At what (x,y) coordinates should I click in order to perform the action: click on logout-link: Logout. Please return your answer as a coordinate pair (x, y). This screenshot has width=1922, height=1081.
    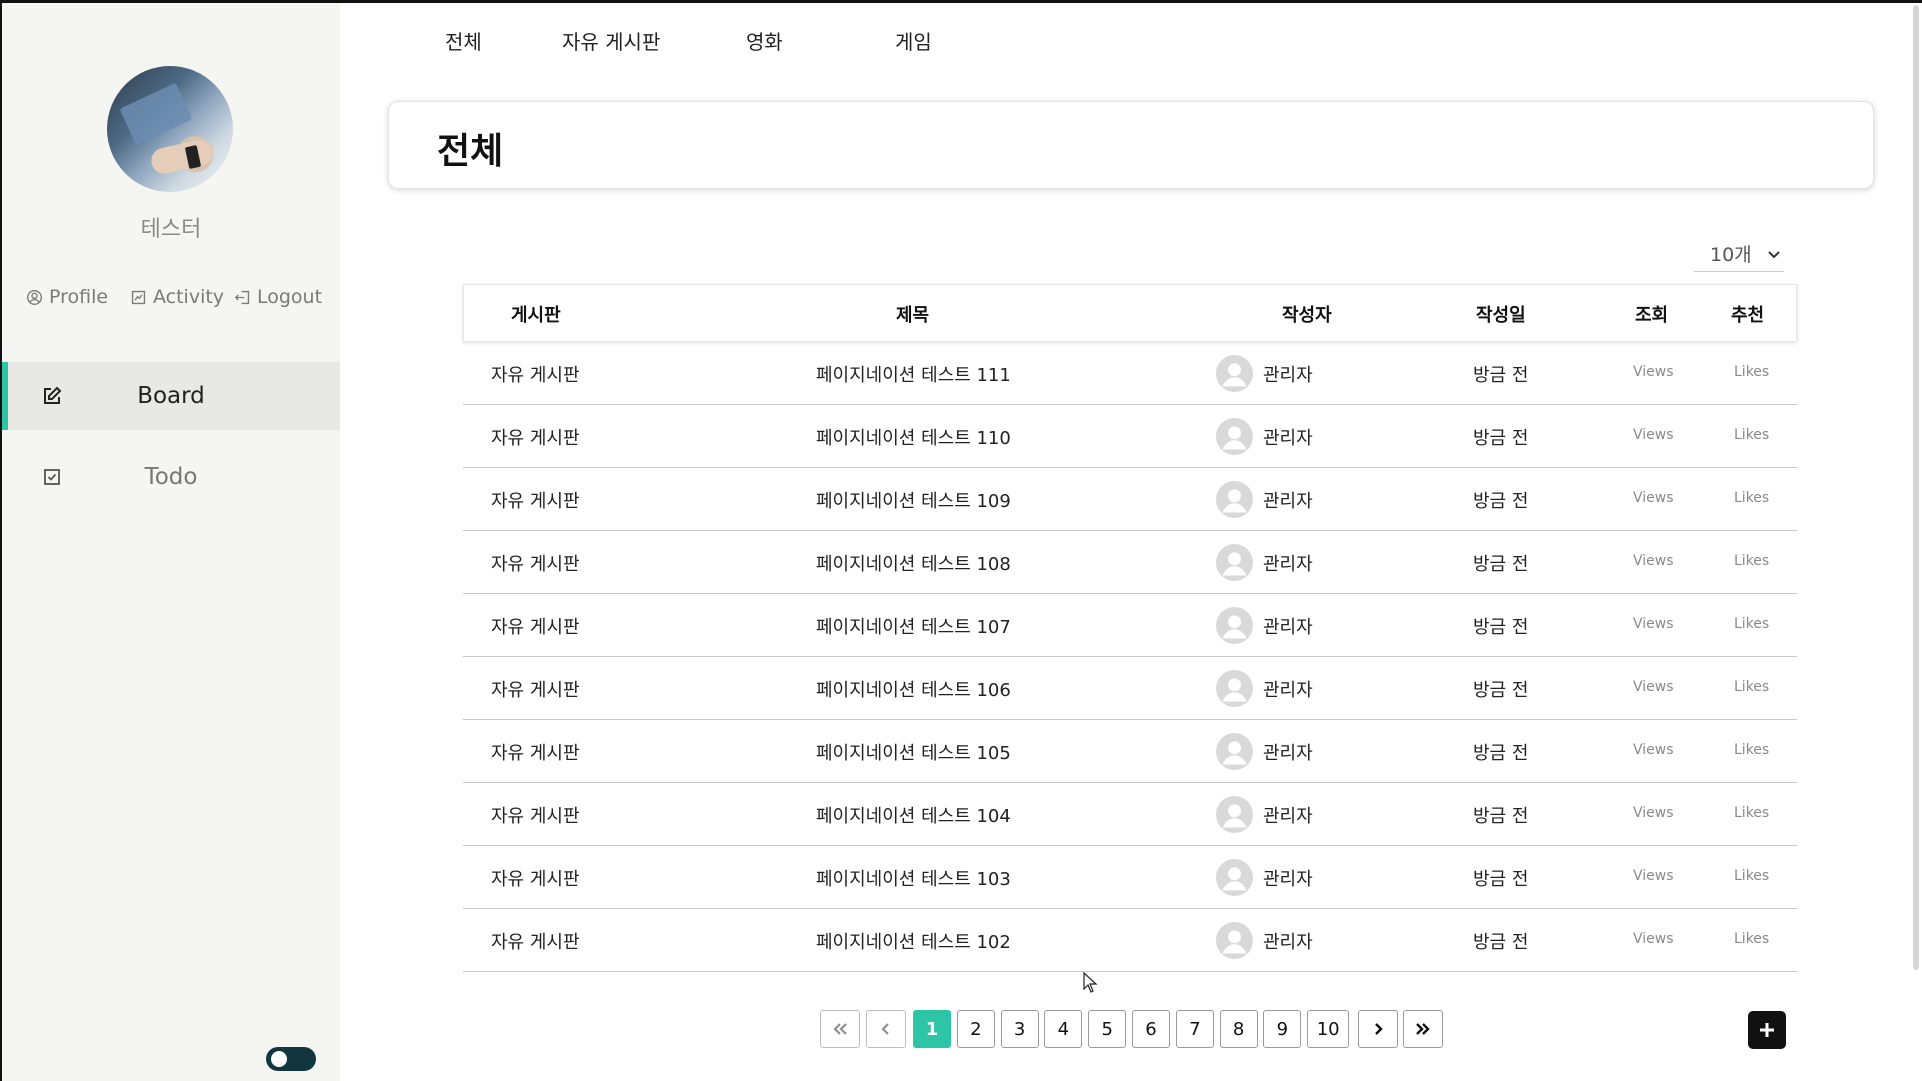
    Looking at the image, I should click on (278, 297).